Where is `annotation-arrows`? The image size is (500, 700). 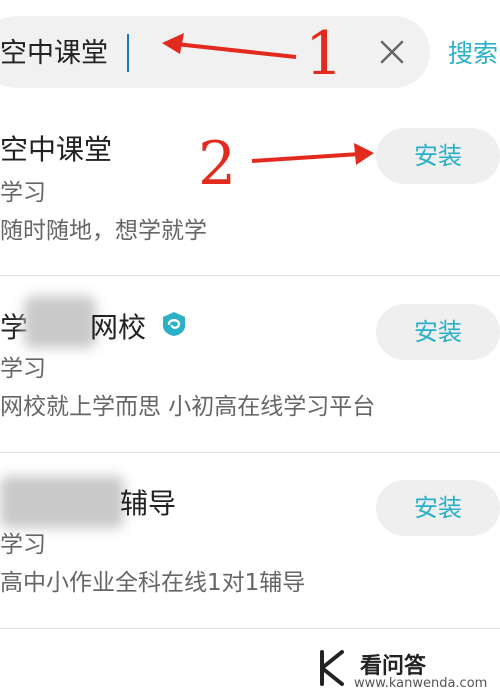 annotation-arrows is located at coordinates (268, 99).